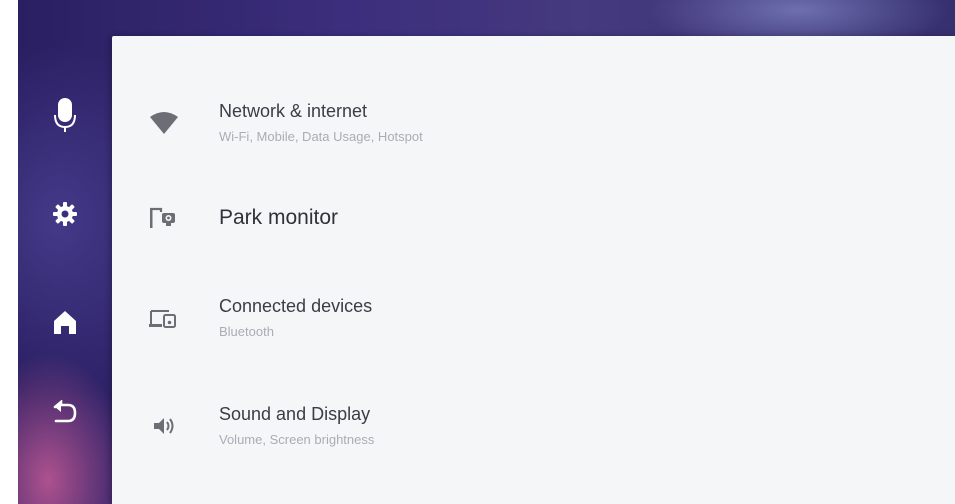 The image size is (955, 504). Describe the element at coordinates (65, 252) in the screenshot. I see `nav-rail` at that location.